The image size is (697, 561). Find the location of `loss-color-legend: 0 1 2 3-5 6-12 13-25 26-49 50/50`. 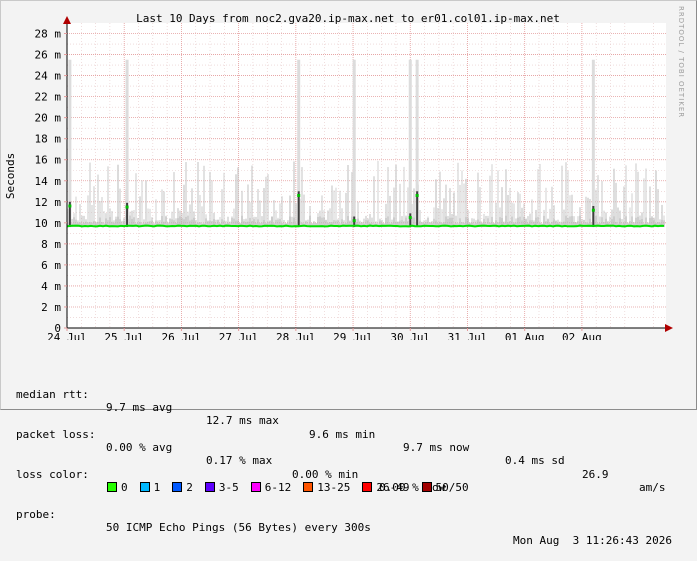

loss-color-legend: 0 1 2 3-5 6-12 13-25 26-49 50/50 is located at coordinates (294, 487).